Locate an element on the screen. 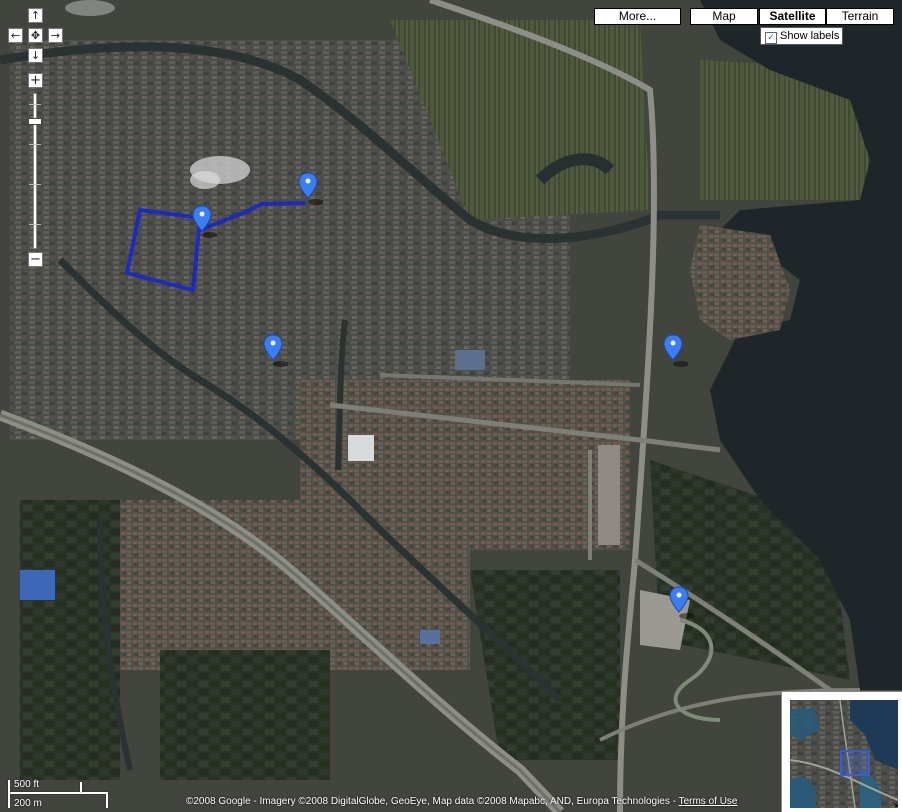 This screenshot has width=902, height=812. scale-bar-left-tick is located at coordinates (9, 794).